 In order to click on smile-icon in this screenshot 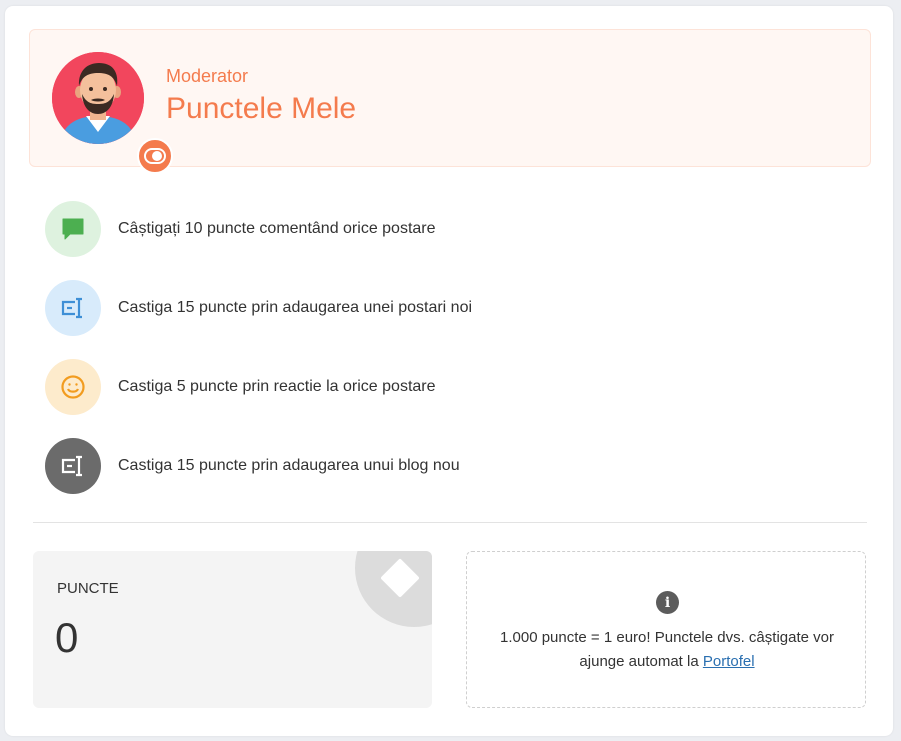, I will do `click(73, 387)`.